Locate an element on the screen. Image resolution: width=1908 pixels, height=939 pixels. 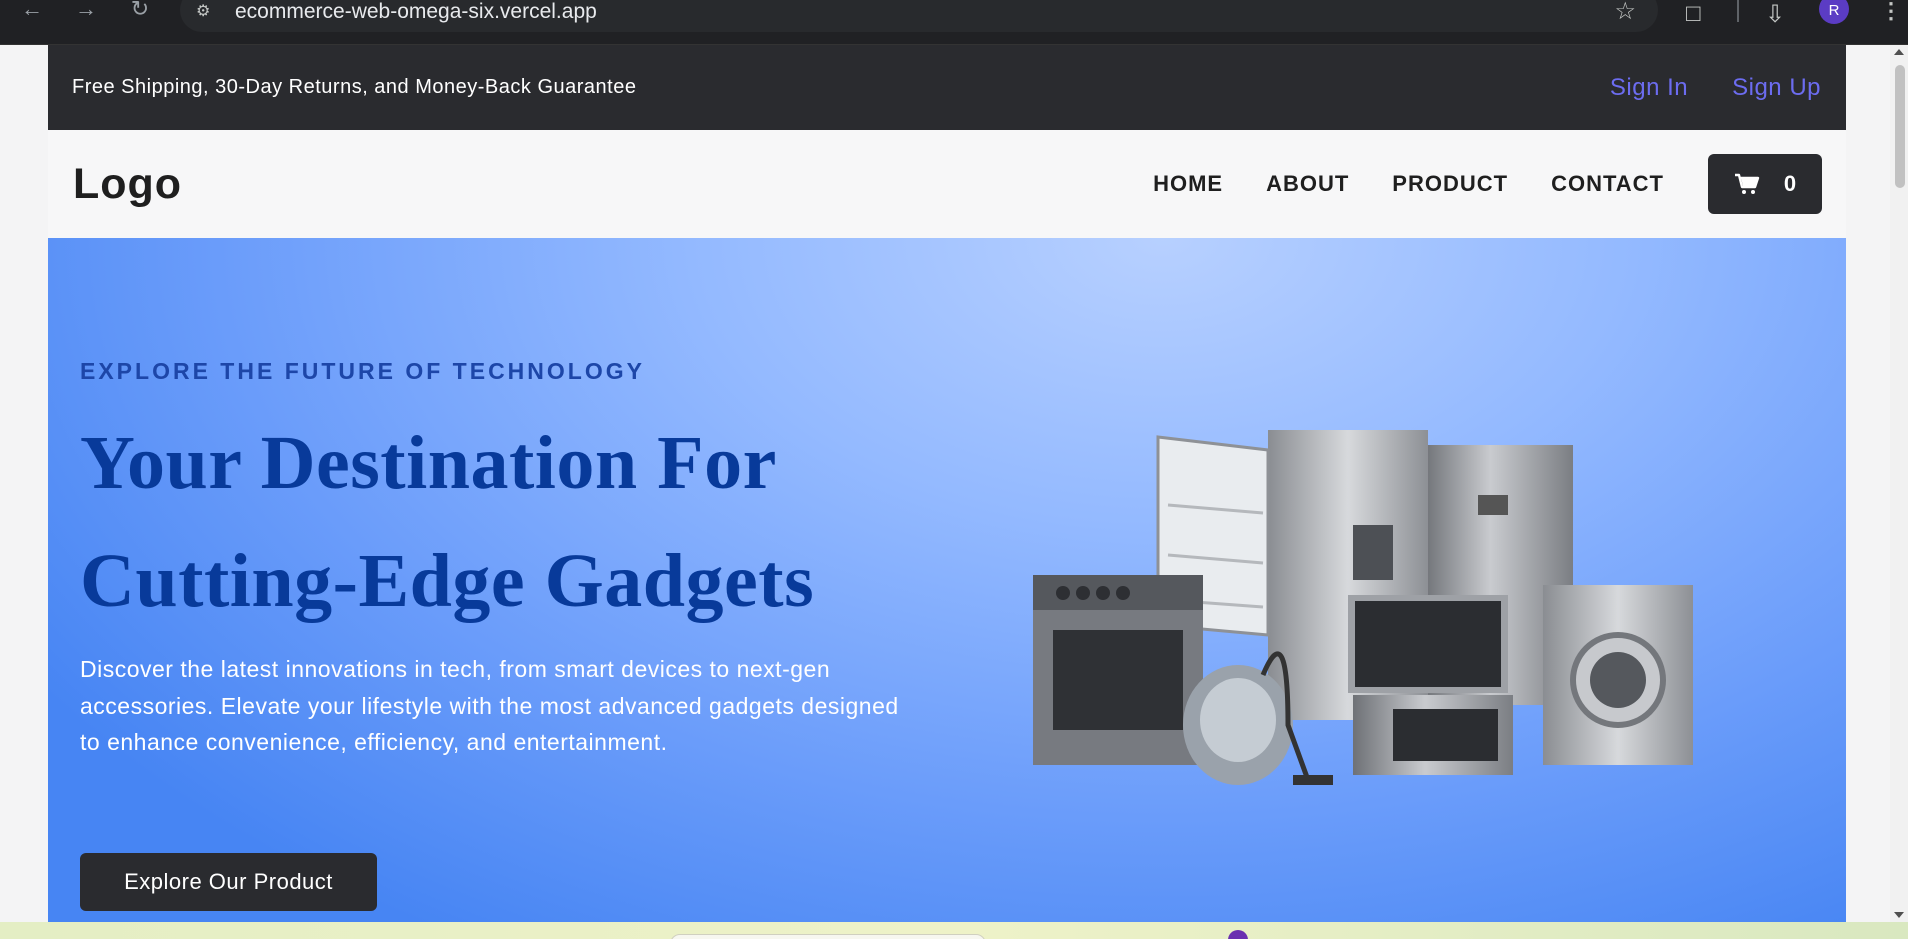
arrow-left-icon: ← is located at coordinates (32, 11).